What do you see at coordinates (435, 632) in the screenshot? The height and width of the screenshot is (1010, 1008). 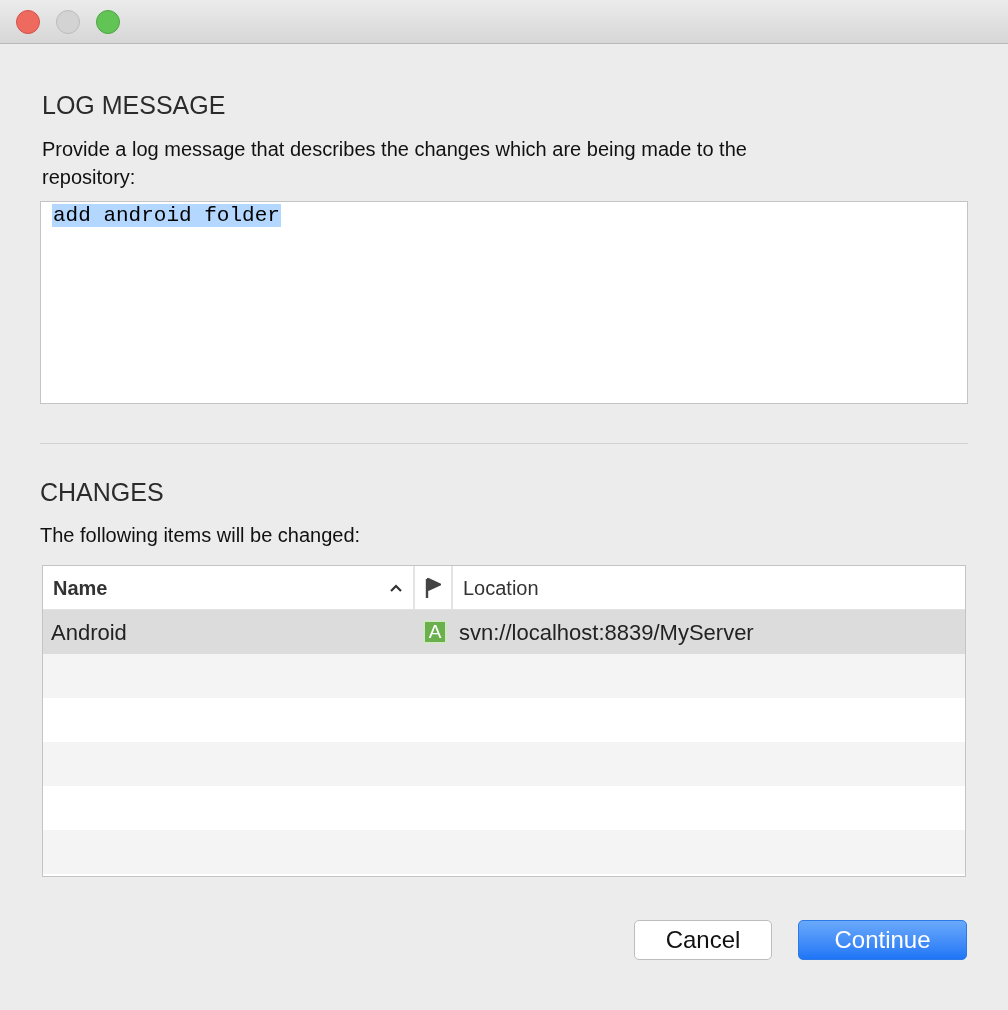 I see `status-badge: A` at bounding box center [435, 632].